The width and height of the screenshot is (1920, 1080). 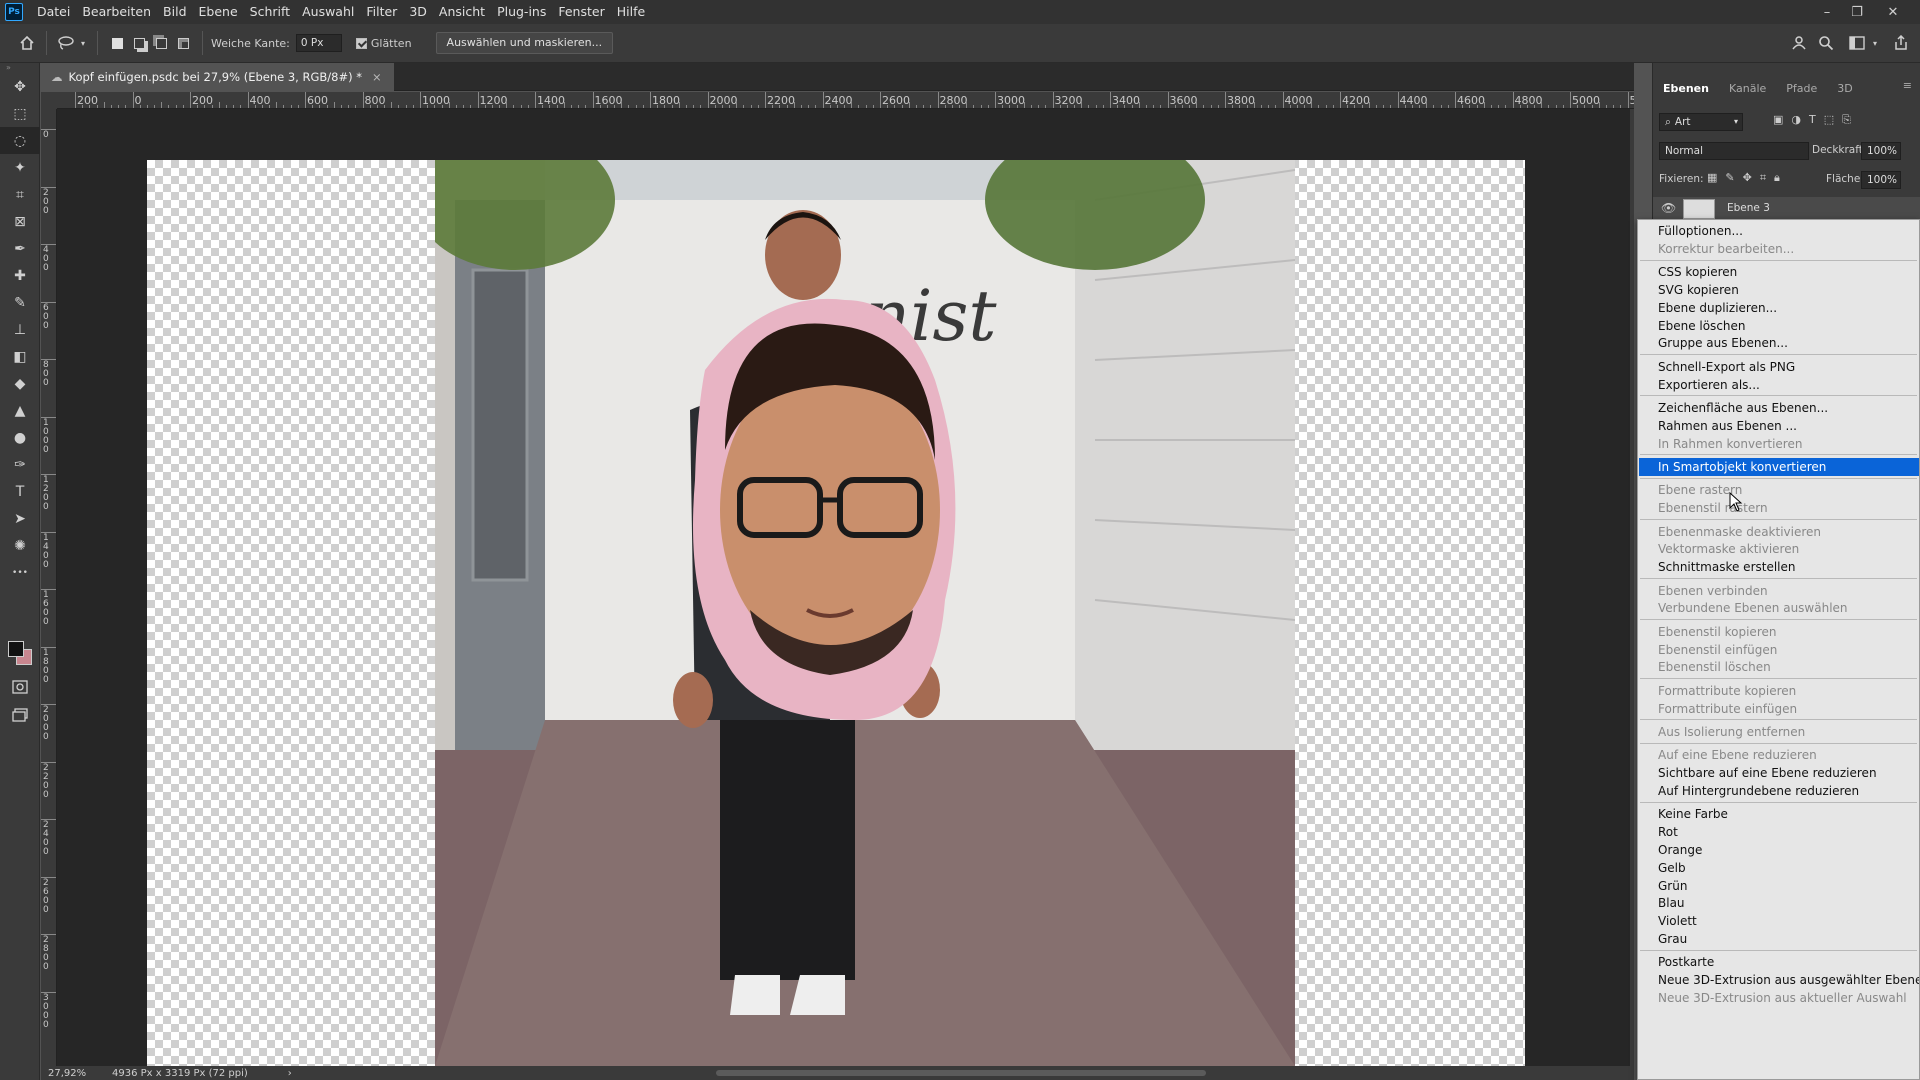 What do you see at coordinates (1844, 88) in the screenshot?
I see `tab-3d: 3D` at bounding box center [1844, 88].